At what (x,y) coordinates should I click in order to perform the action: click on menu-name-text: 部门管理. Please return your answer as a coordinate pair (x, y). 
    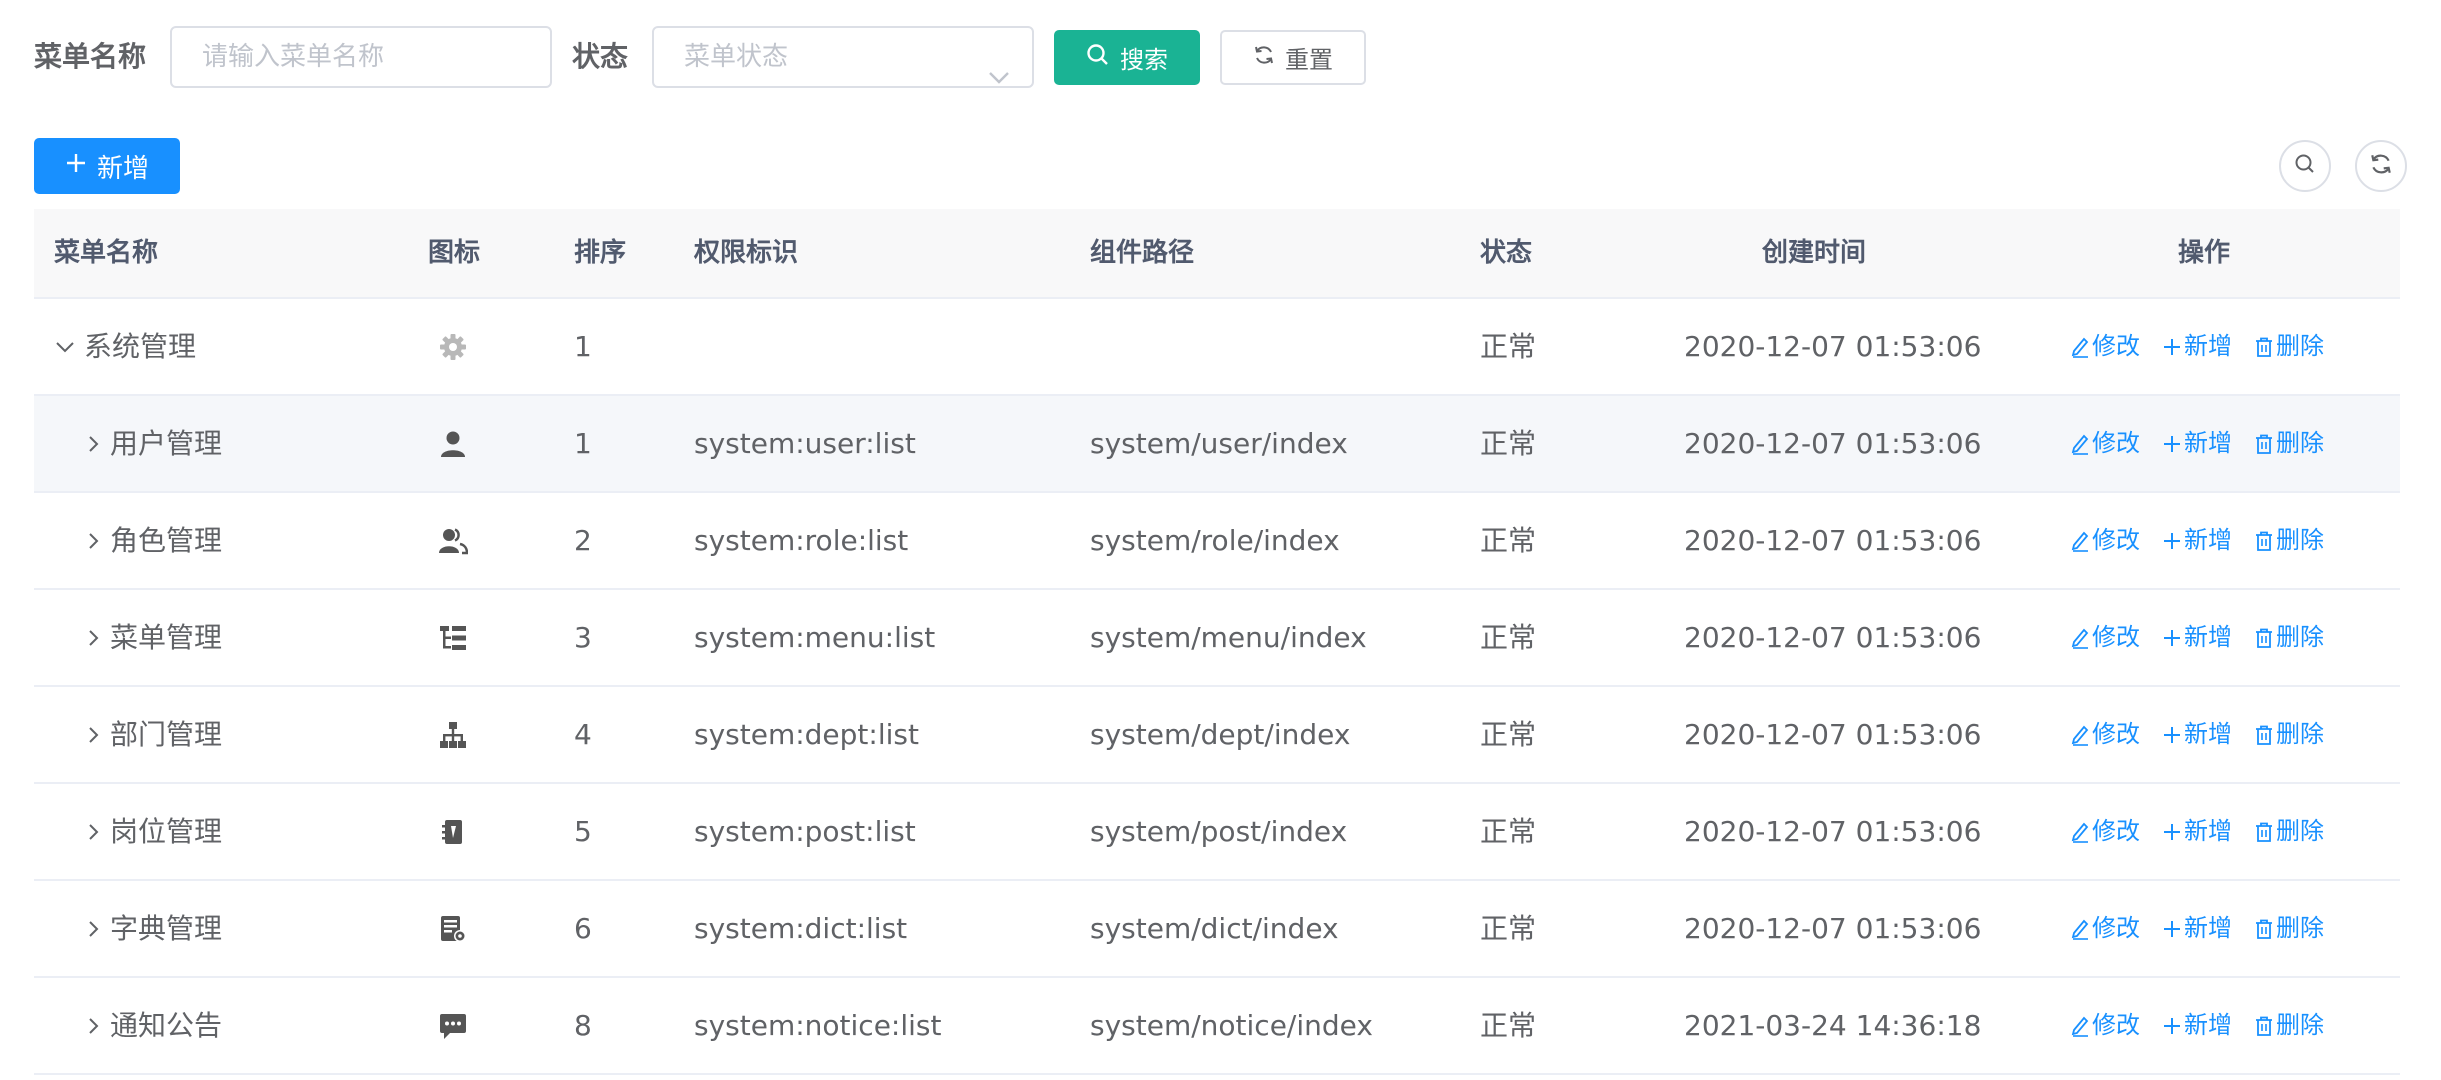
    Looking at the image, I should click on (166, 734).